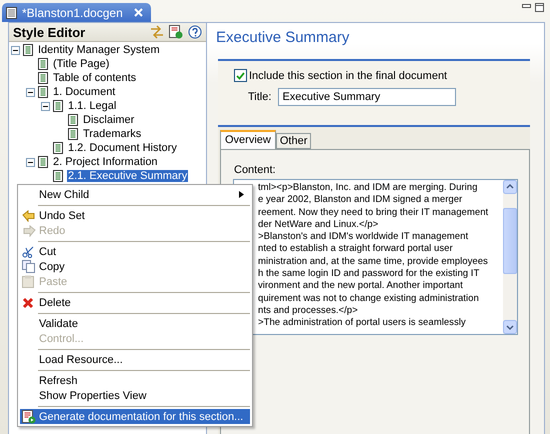 This screenshot has height=434, width=550. Describe the element at coordinates (95, 78) in the screenshot. I see `tree-item: Table of contents` at that location.